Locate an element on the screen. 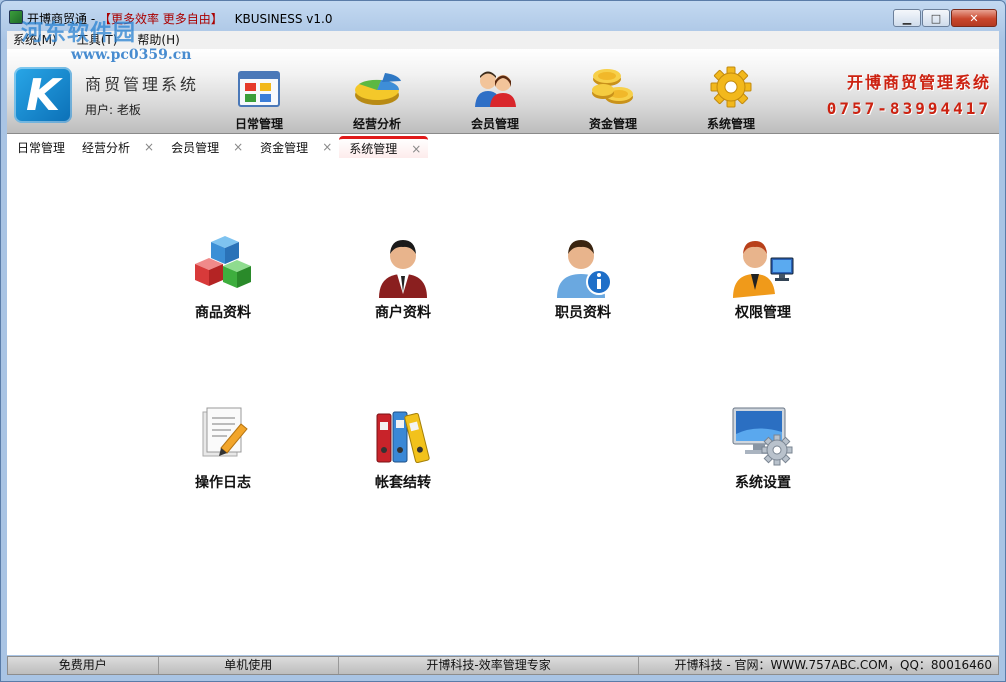  watermark-text: 河东软件园 is located at coordinates (79, 33).